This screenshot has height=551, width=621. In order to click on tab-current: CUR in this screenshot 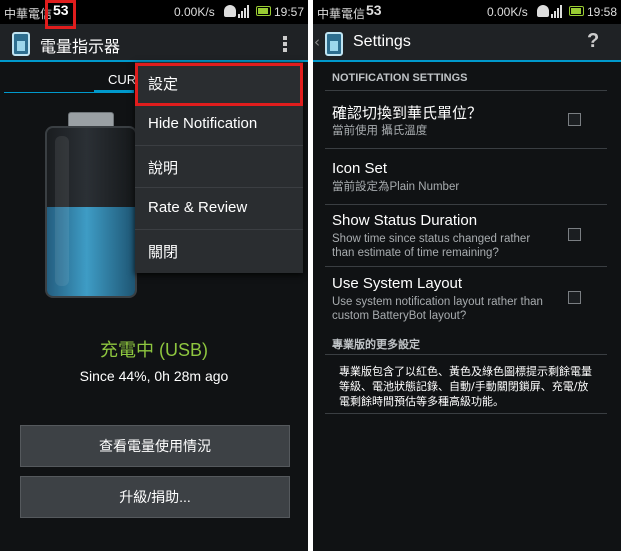, I will do `click(122, 79)`.